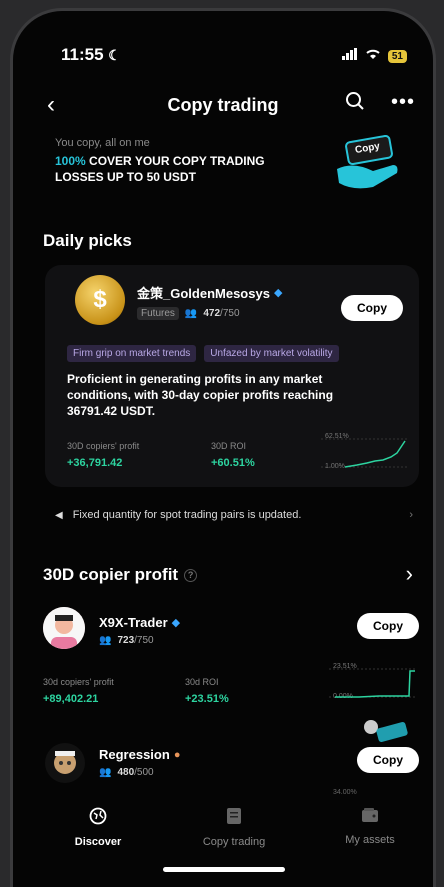 Image resolution: width=444 pixels, height=887 pixels. What do you see at coordinates (102, 143) in the screenshot?
I see `banner-subtitle: You copy, all on me` at bounding box center [102, 143].